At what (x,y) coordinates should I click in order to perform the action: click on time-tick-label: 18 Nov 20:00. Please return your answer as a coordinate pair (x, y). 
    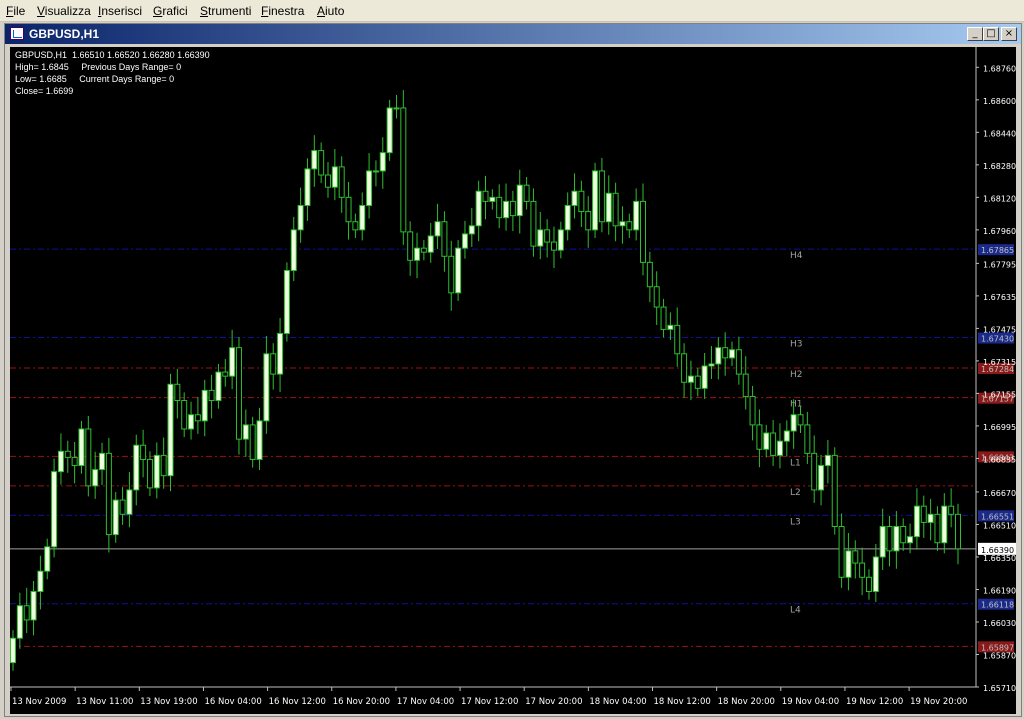
    Looking at the image, I should click on (746, 702).